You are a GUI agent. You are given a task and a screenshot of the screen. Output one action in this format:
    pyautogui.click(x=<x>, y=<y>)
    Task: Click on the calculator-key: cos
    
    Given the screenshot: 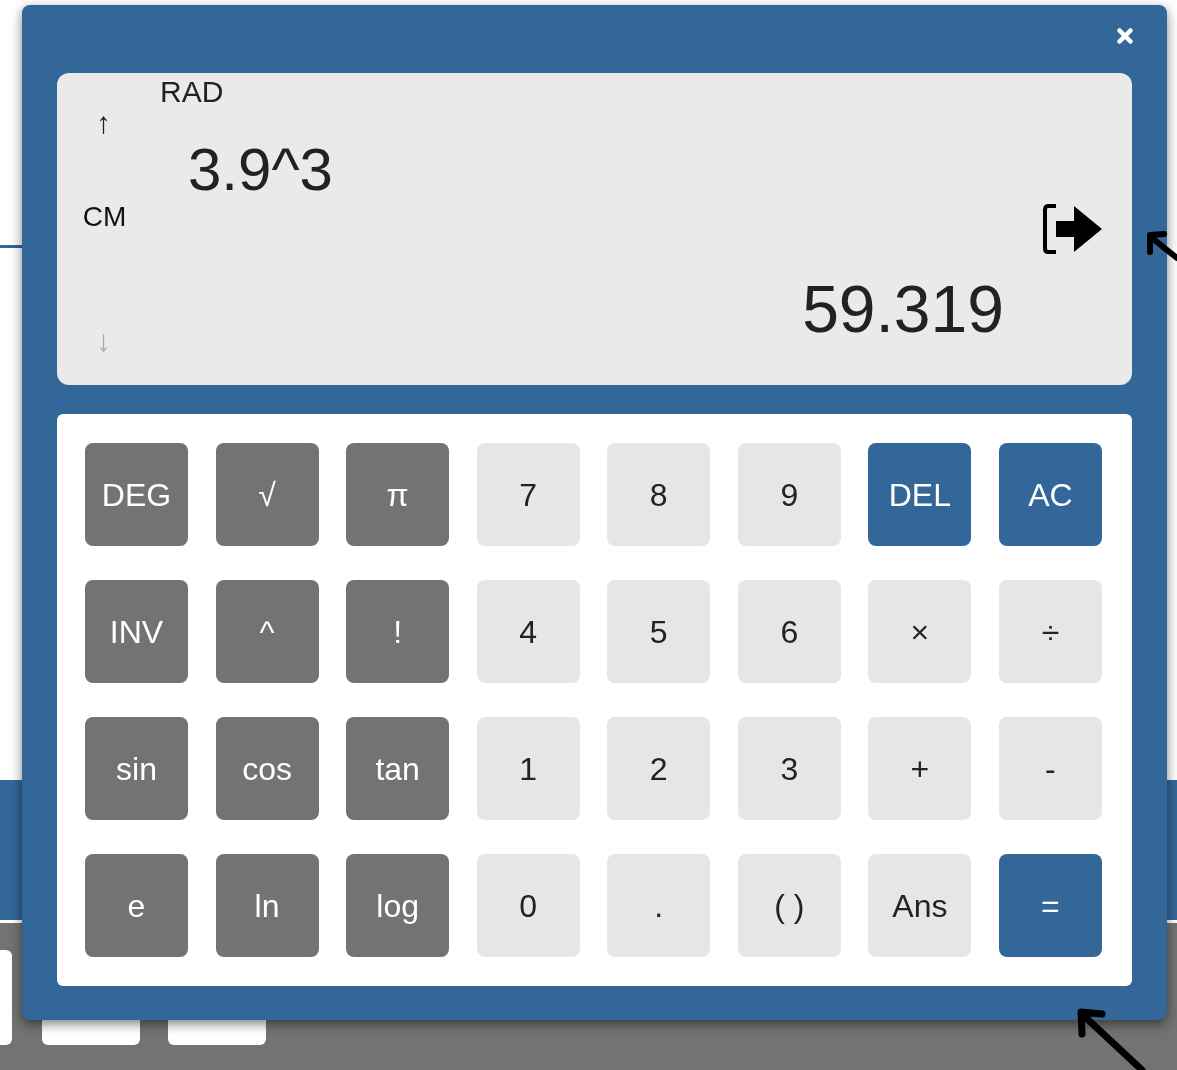 What is the action you would take?
    pyautogui.click(x=267, y=768)
    